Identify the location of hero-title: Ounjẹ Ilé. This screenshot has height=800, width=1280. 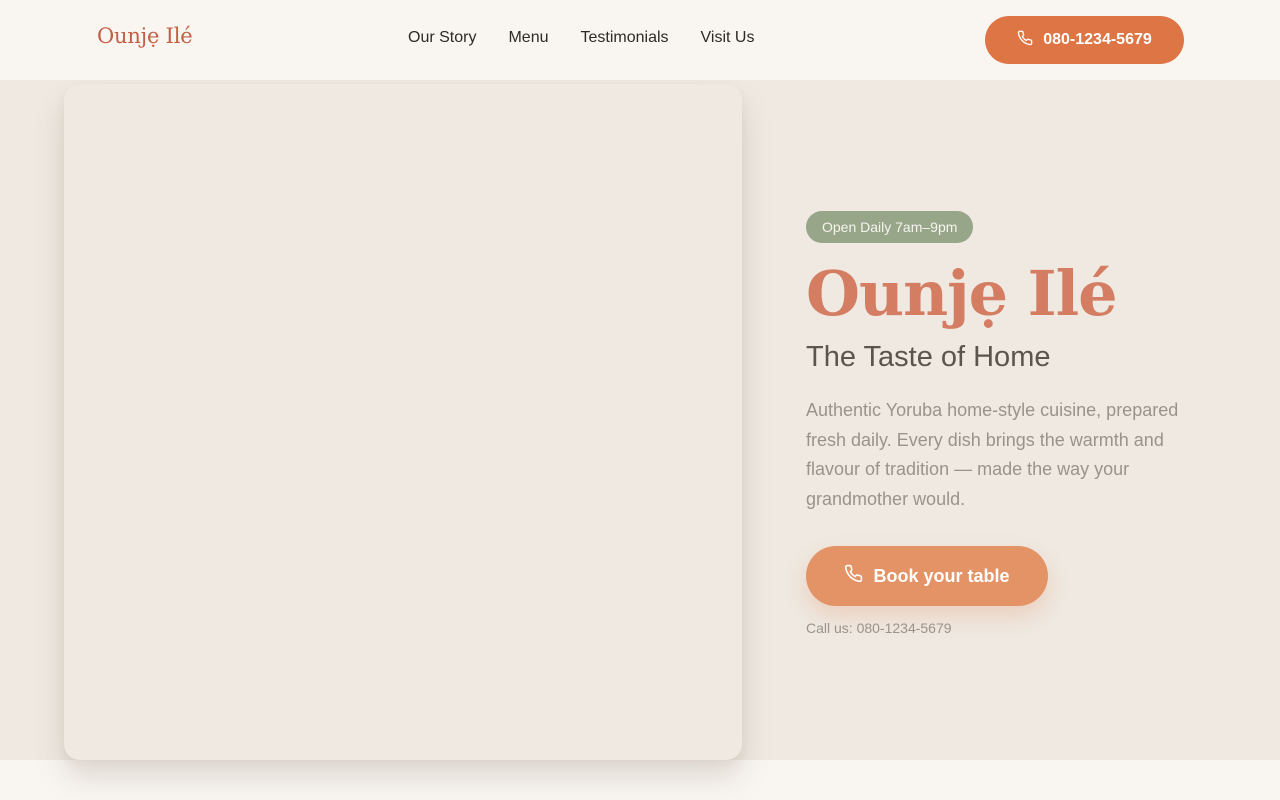
(962, 293).